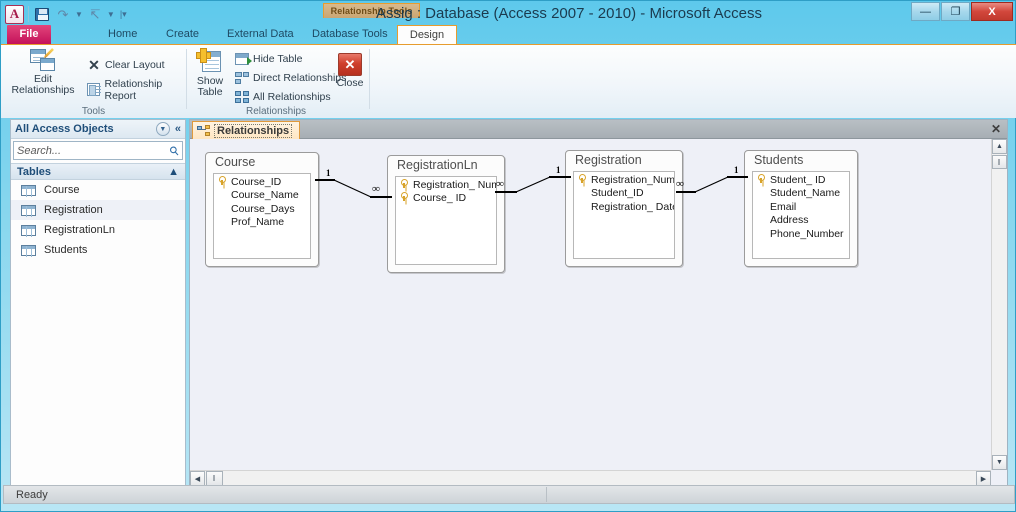  What do you see at coordinates (94, 64) in the screenshot?
I see `clear-layout-icon: ✕` at bounding box center [94, 64].